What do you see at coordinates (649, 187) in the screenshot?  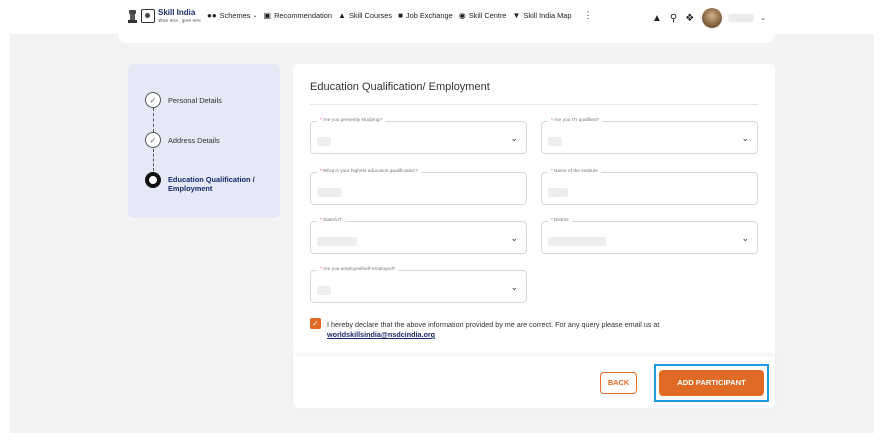 I see `institute-name-field: *Name of the institute` at bounding box center [649, 187].